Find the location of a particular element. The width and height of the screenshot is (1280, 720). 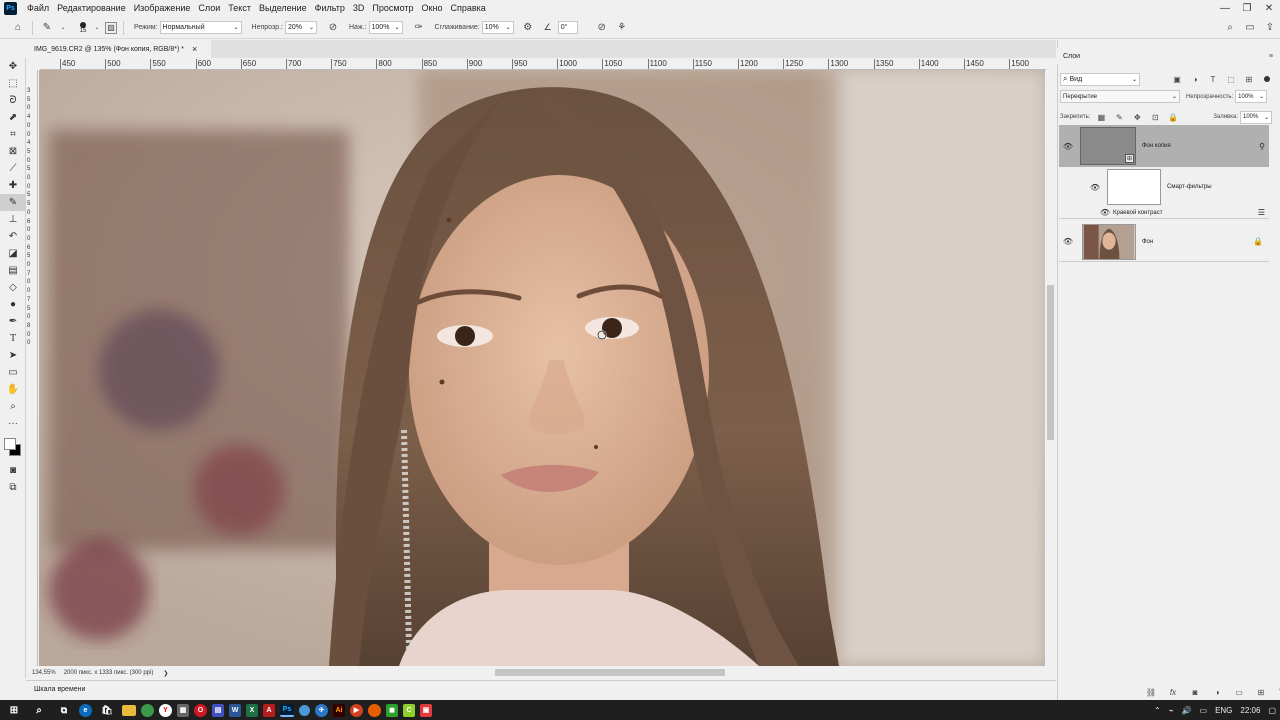

battery-icon: ▭ is located at coordinates (1204, 710).